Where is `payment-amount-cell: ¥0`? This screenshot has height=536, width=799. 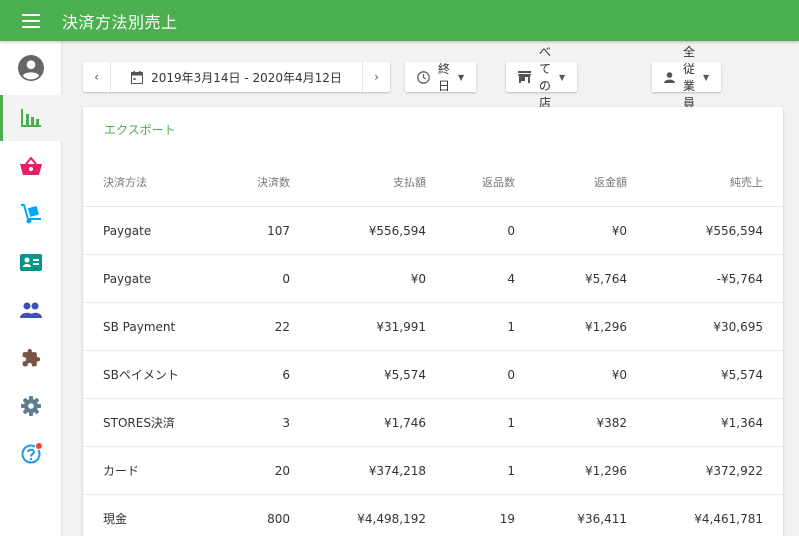
payment-amount-cell: ¥0 is located at coordinates (418, 278).